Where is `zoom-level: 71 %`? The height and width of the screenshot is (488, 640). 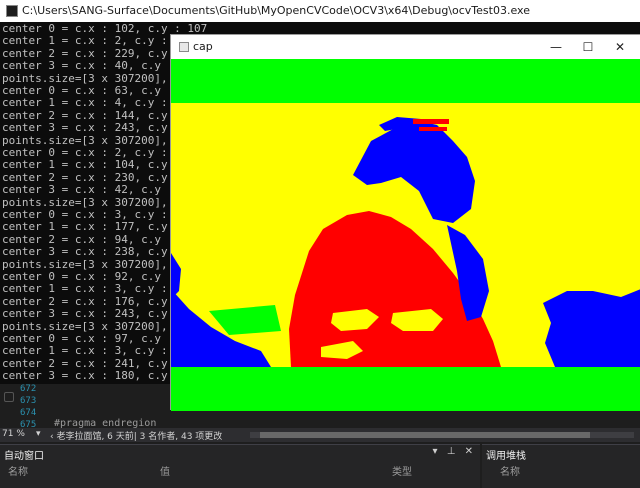 zoom-level: 71 % is located at coordinates (13, 434).